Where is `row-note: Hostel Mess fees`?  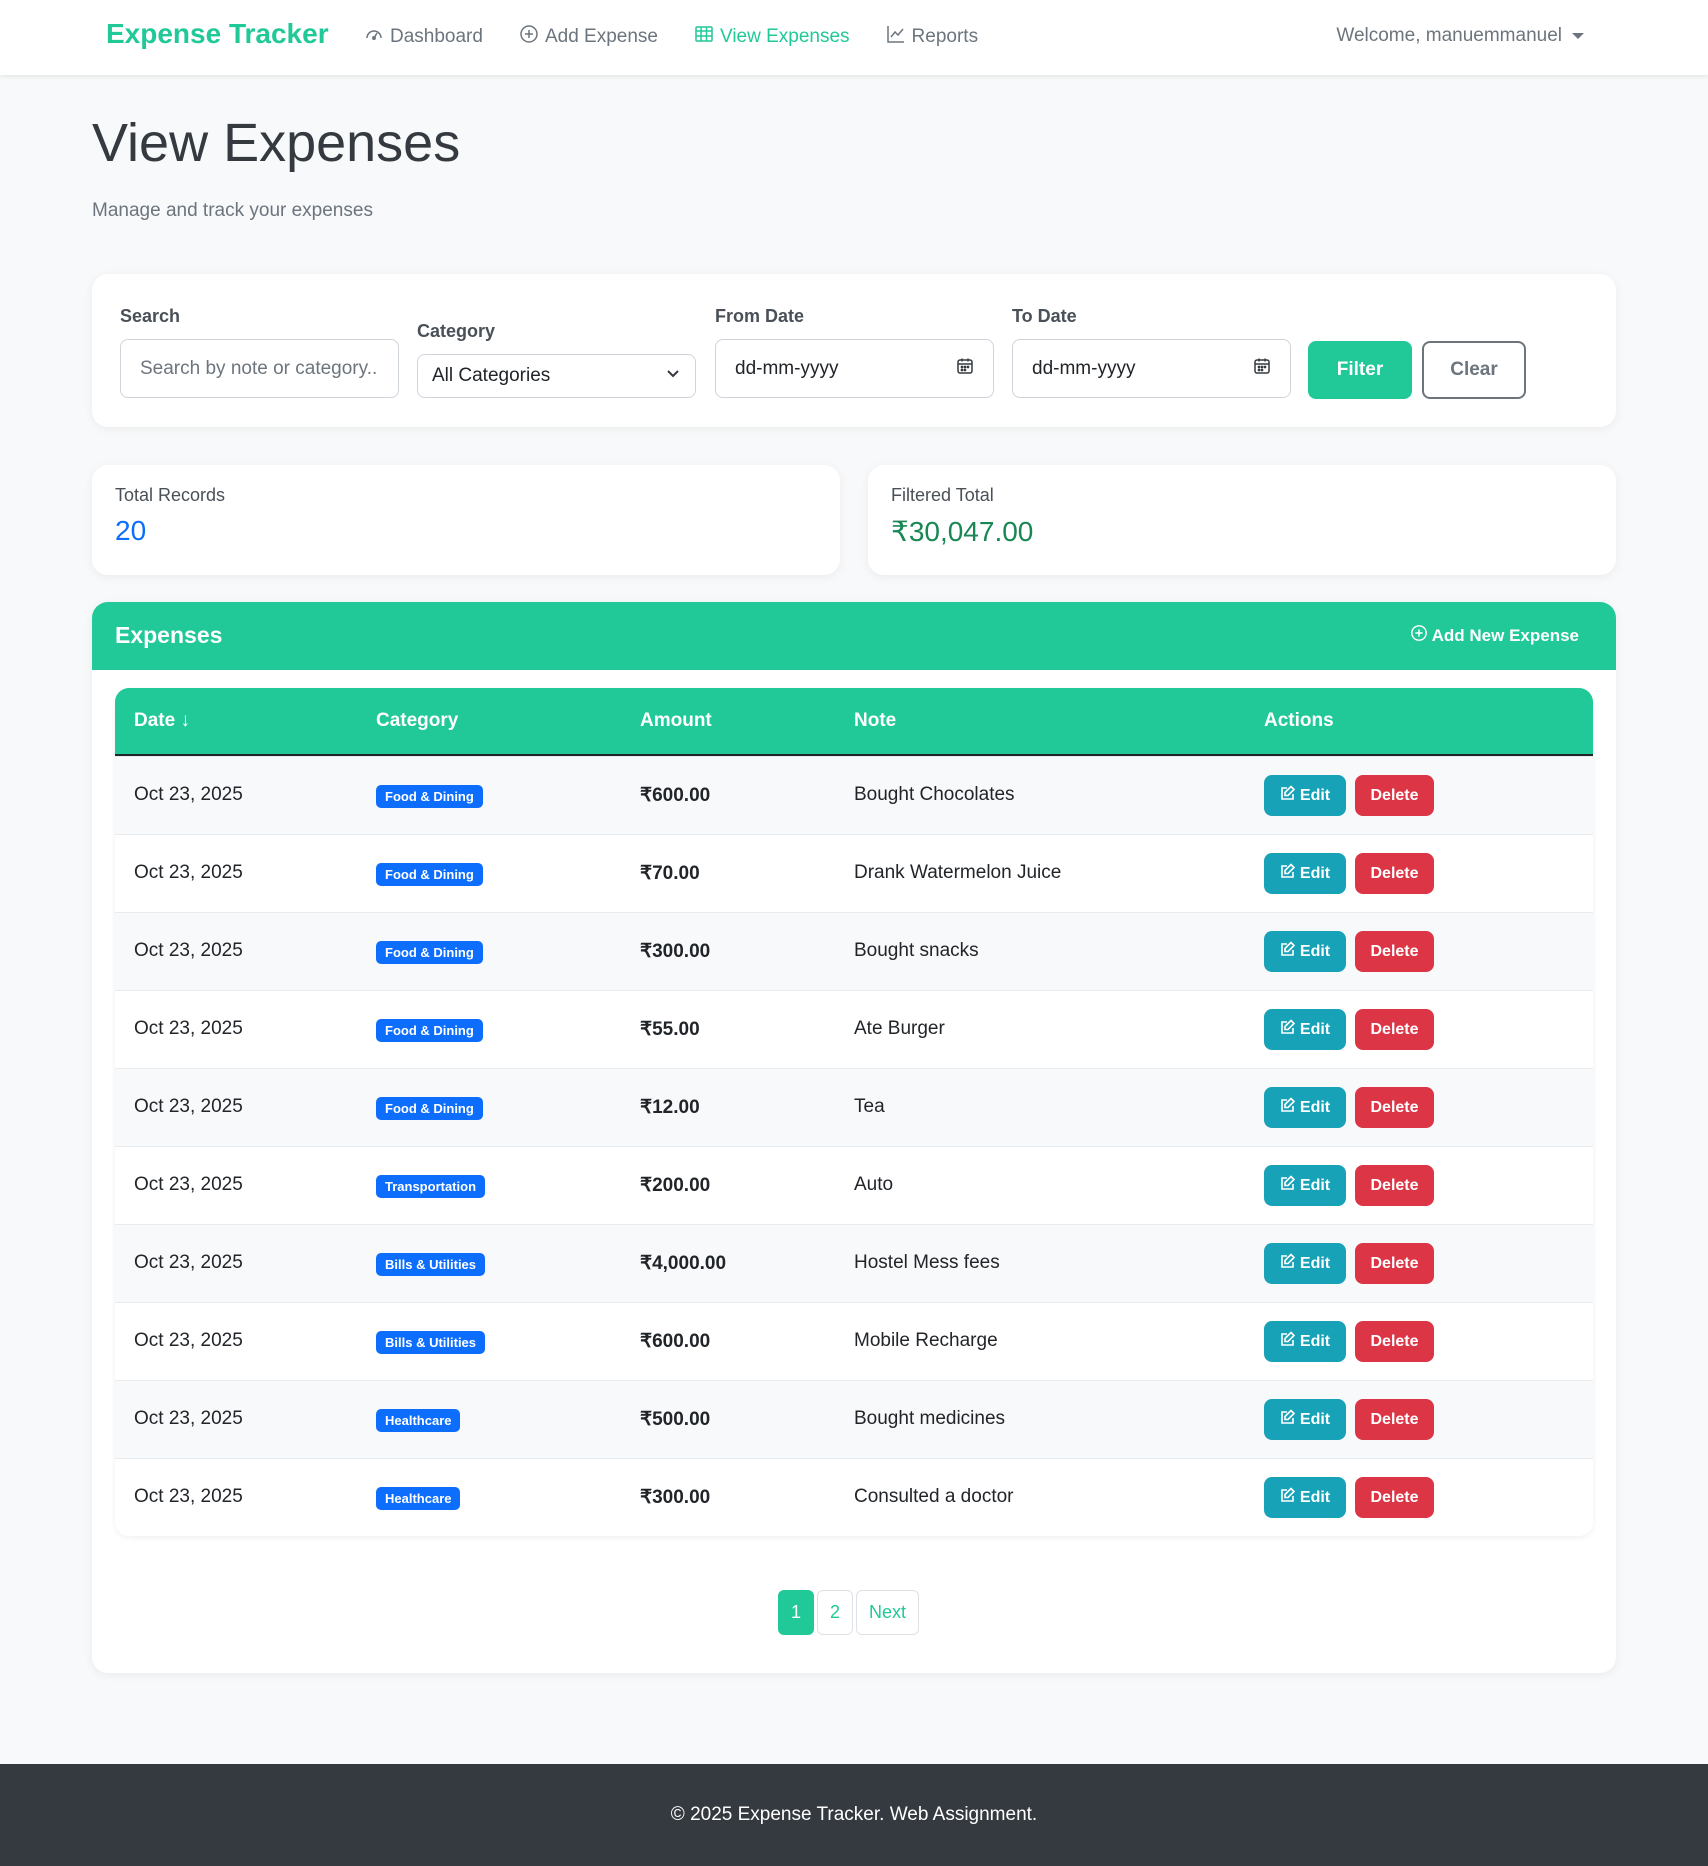
row-note: Hostel Mess fees is located at coordinates (927, 1262).